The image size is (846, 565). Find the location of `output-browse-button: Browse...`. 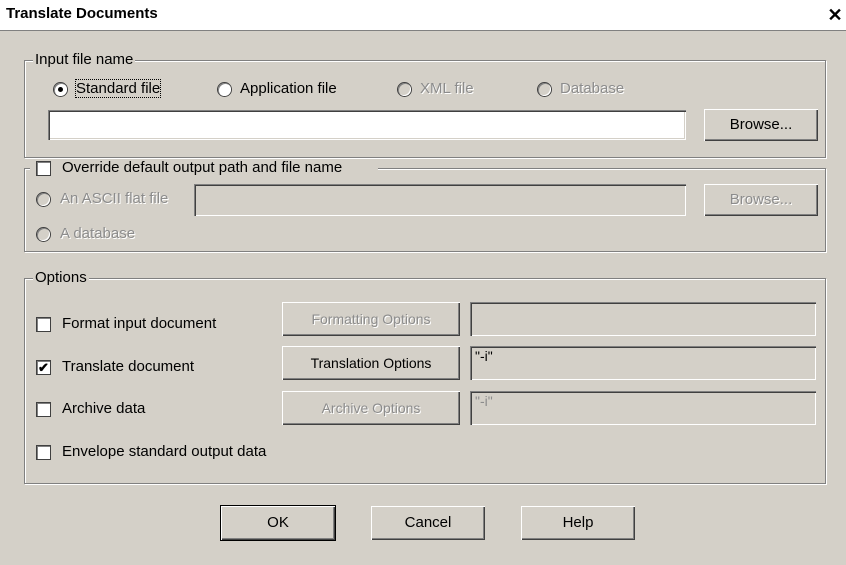

output-browse-button: Browse... is located at coordinates (761, 200).